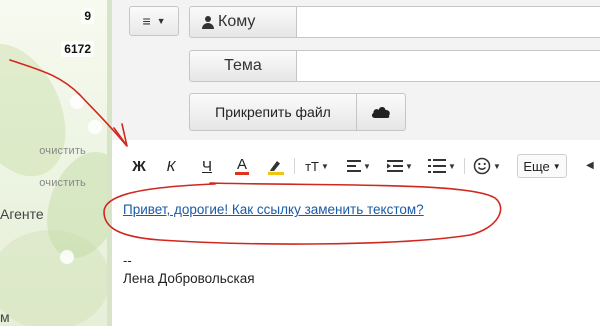 This screenshot has width=600, height=326. I want to click on subject-label-text: Тема, so click(243, 65).